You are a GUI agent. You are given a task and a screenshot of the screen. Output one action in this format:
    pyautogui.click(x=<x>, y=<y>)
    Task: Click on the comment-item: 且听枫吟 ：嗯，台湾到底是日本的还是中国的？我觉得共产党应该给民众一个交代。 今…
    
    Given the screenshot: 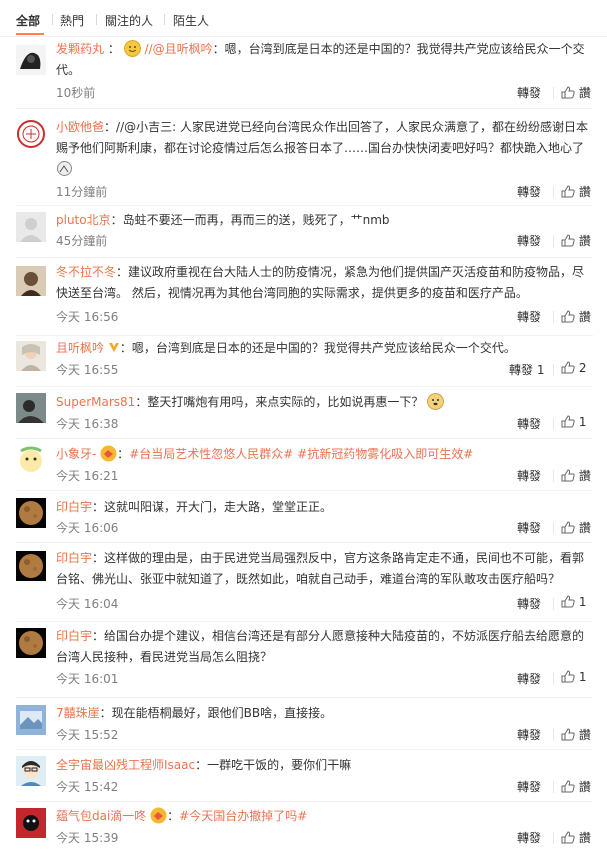 What is the action you would take?
    pyautogui.click(x=304, y=361)
    